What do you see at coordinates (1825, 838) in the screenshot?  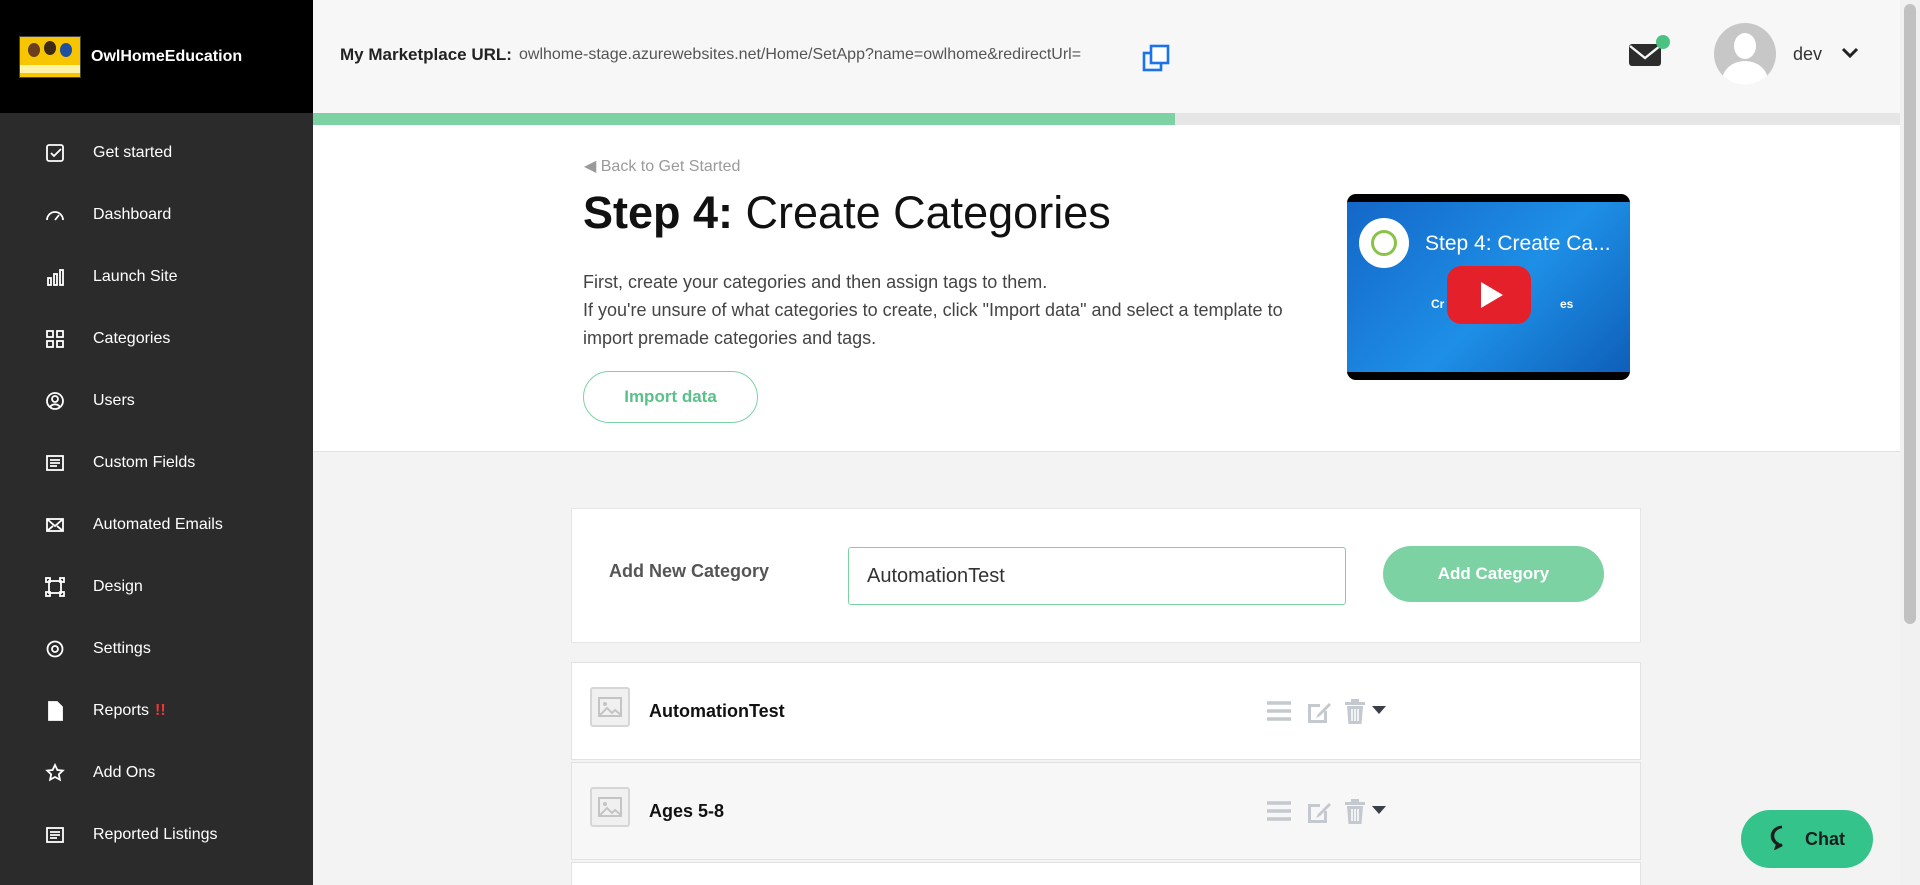 I see `chat-label: Chat` at bounding box center [1825, 838].